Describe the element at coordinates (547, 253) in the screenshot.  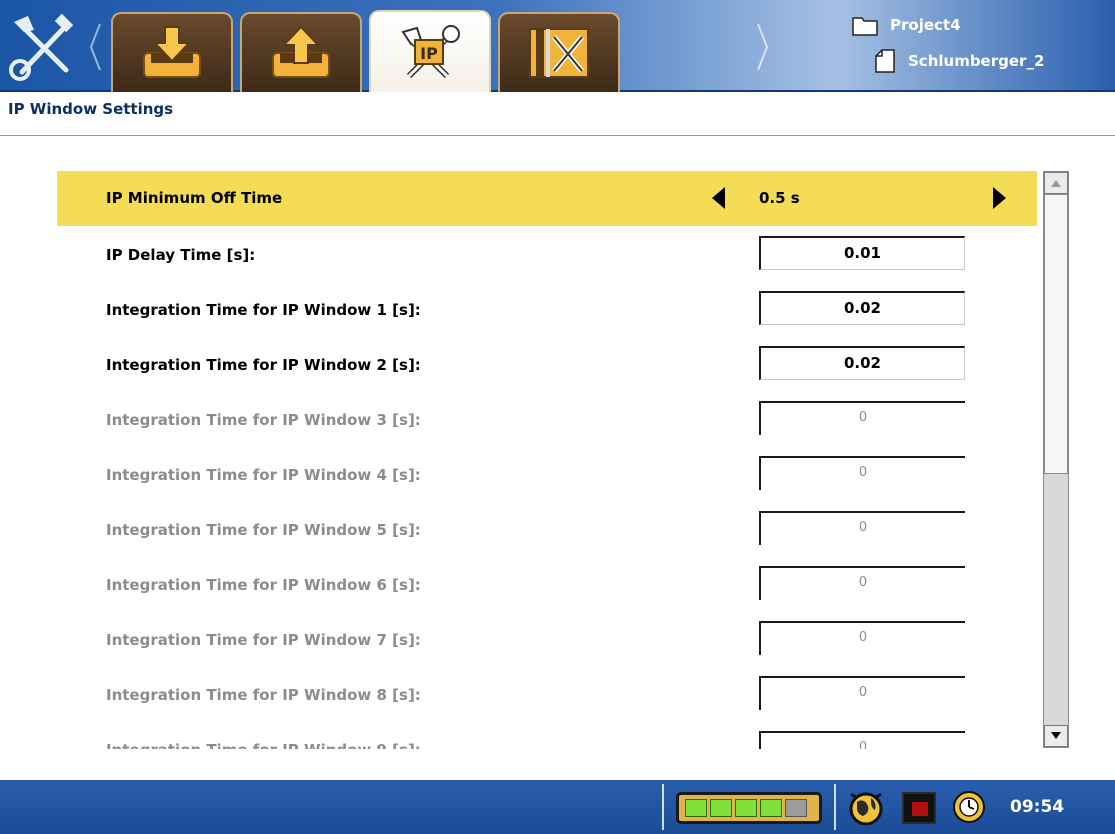
I see `setting-row-ip-delay-time: IP Delay Time [s]: 0.01` at that location.